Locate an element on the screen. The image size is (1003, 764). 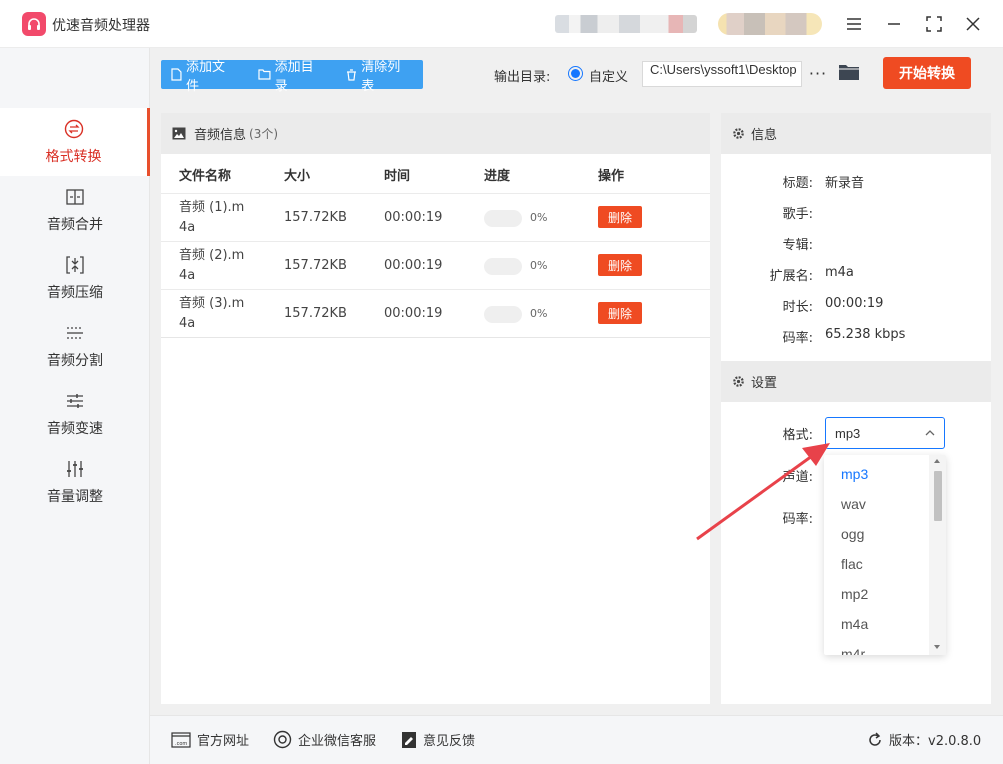
format-select: mp3 is located at coordinates (885, 433).